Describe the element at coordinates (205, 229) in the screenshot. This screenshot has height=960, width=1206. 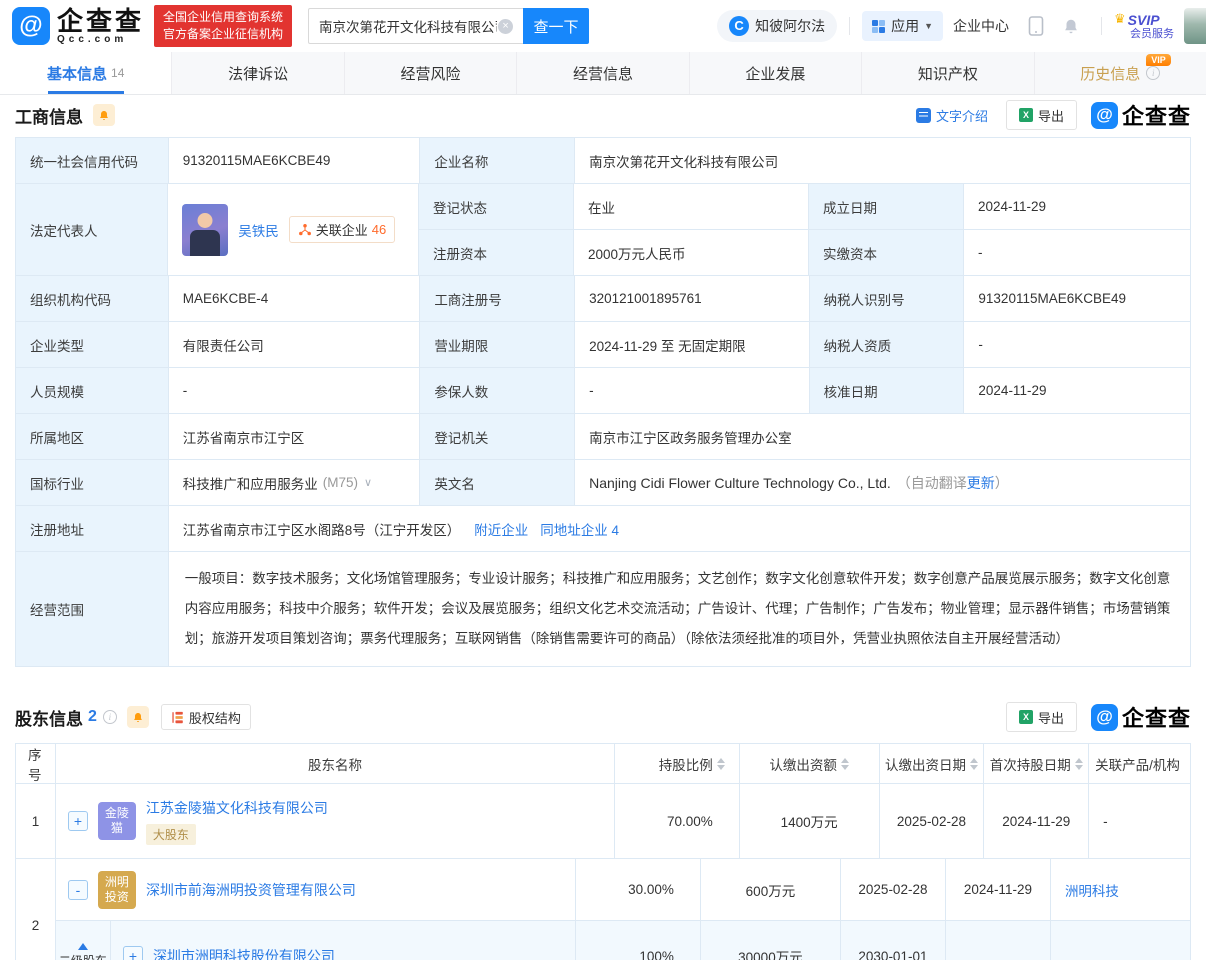
I see `legal-rep-photo` at that location.